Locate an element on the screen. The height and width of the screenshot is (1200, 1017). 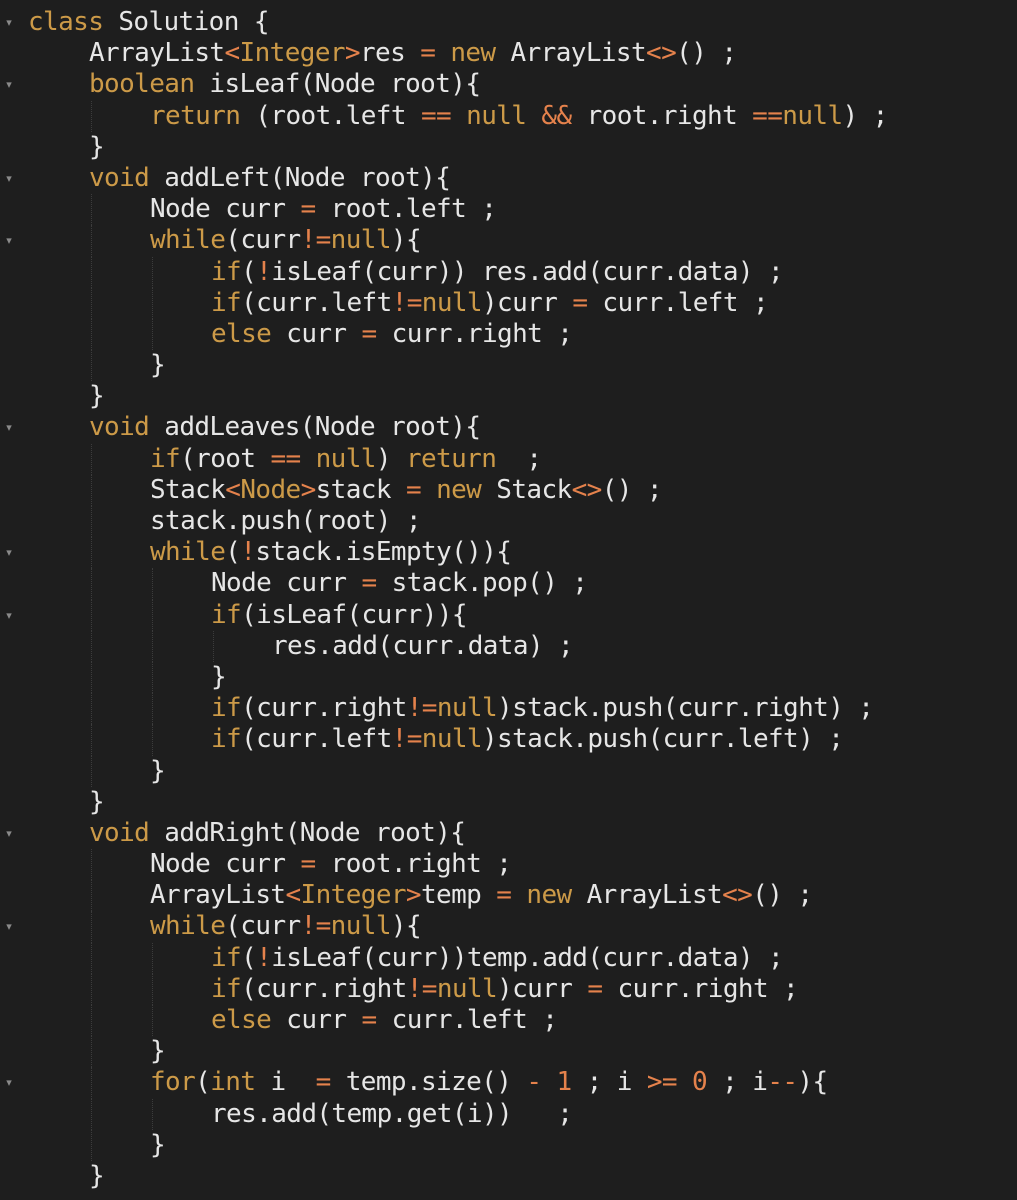
code-token: )stack.push(curr.right) ; is located at coordinates (685, 708).